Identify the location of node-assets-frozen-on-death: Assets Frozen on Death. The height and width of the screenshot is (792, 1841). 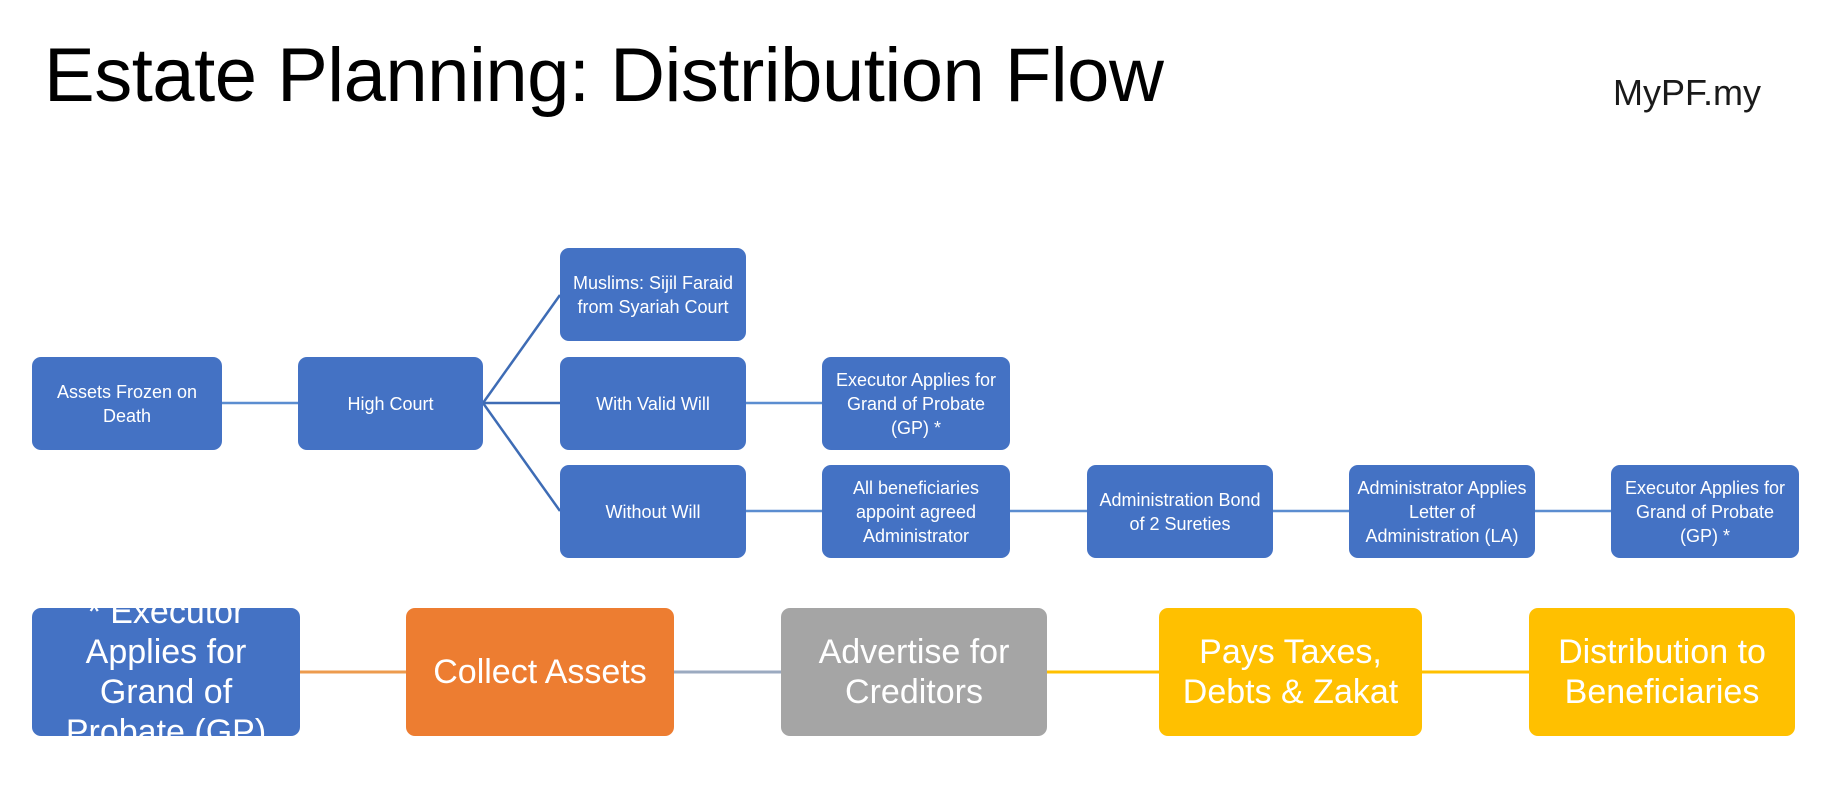
(127, 403).